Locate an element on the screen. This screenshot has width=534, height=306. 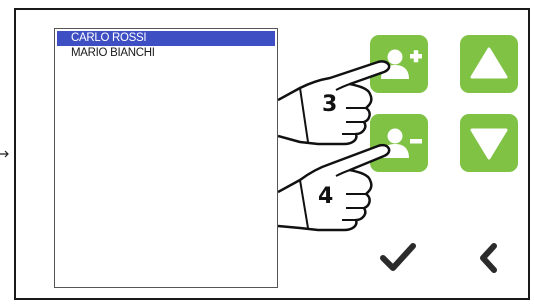
scroll-down-button is located at coordinates (489, 143).